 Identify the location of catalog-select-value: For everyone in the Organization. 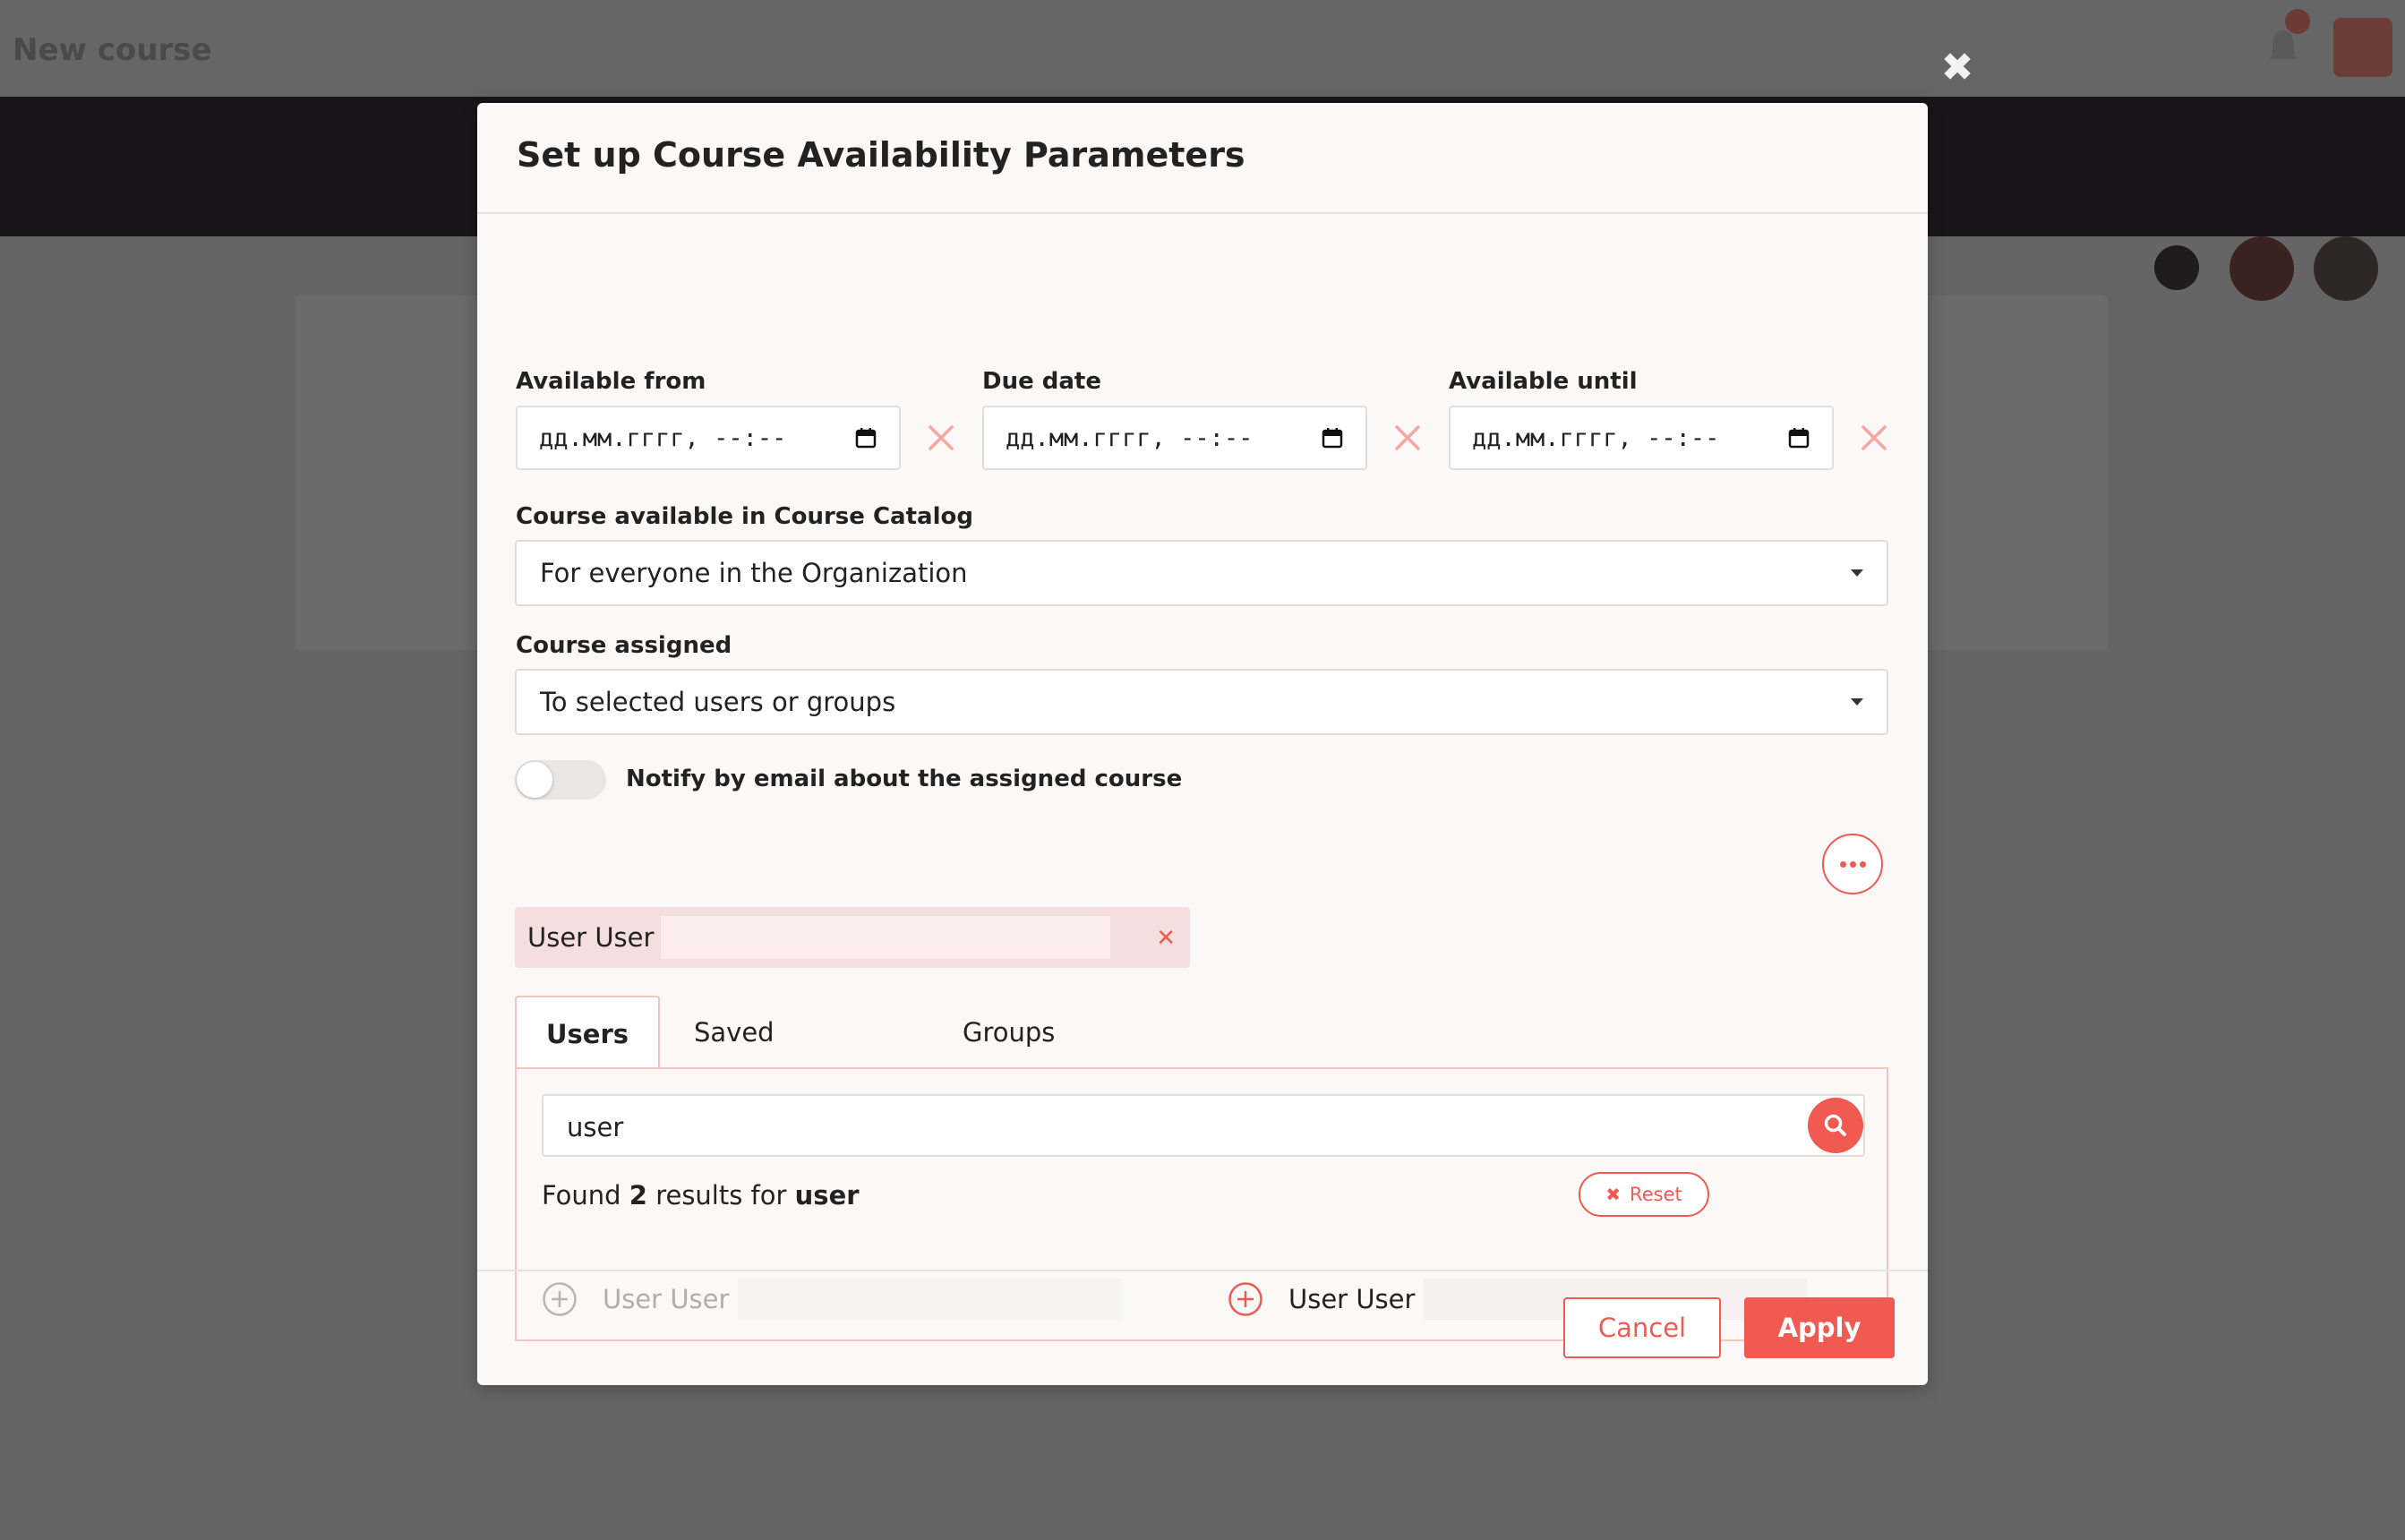
(754, 573).